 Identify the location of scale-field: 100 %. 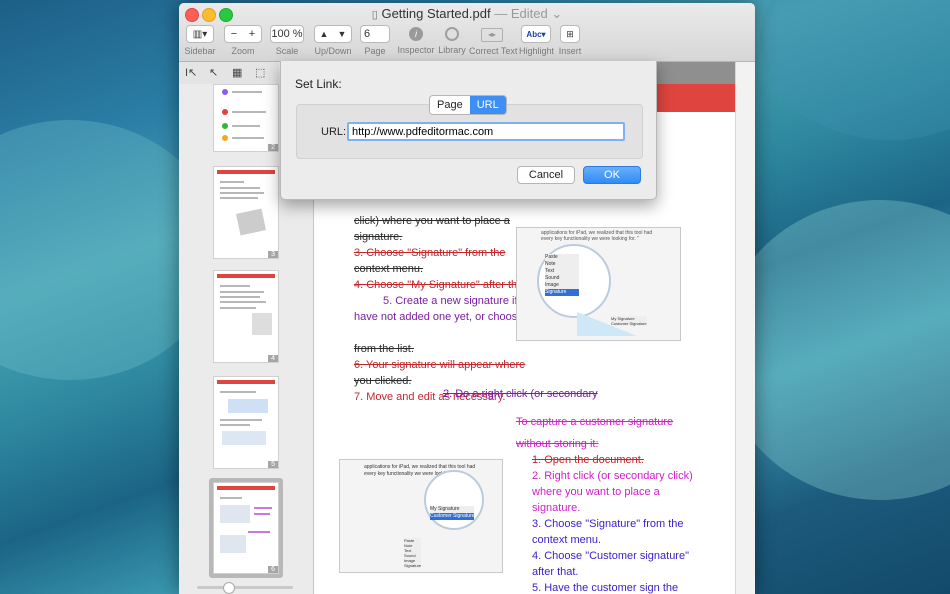
(287, 34).